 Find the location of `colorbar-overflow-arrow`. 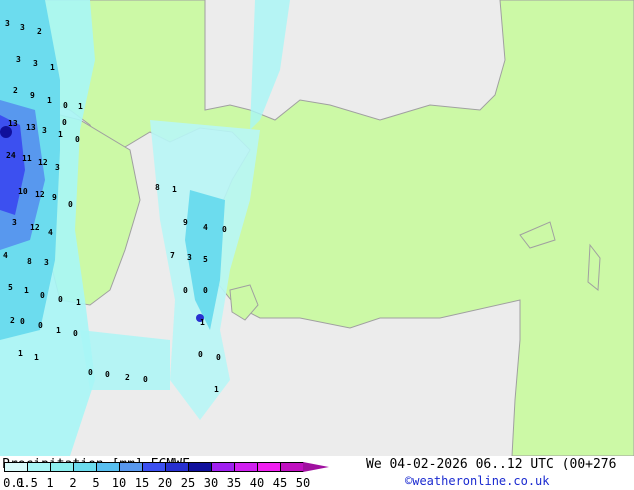

colorbar-overflow-arrow is located at coordinates (316, 467).